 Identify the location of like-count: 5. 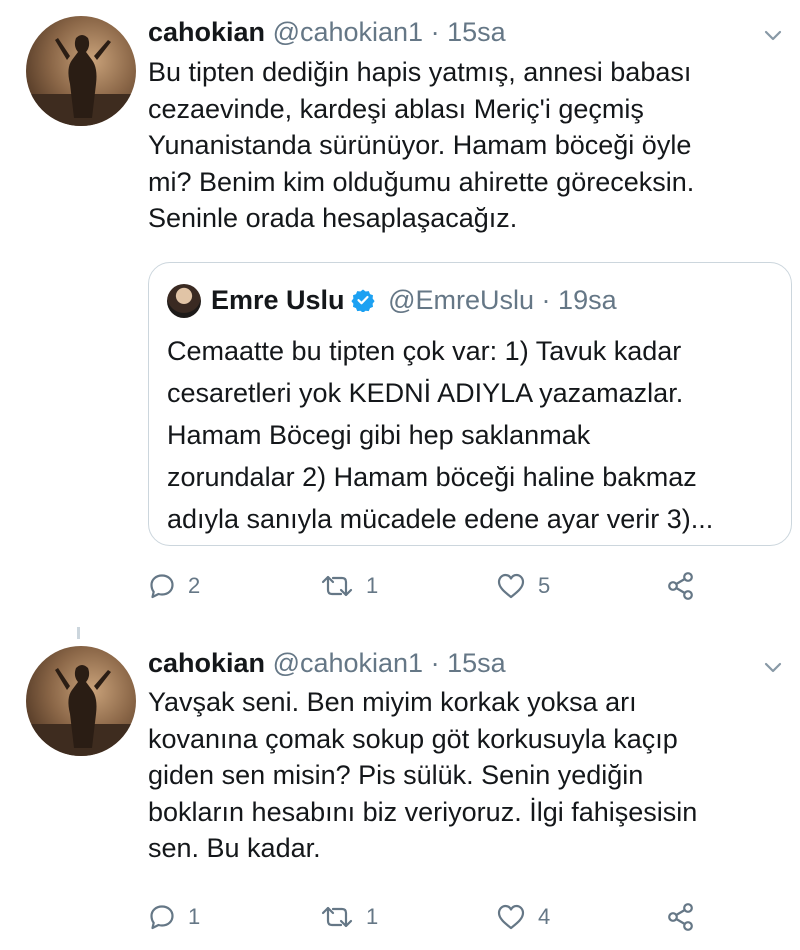
(544, 585).